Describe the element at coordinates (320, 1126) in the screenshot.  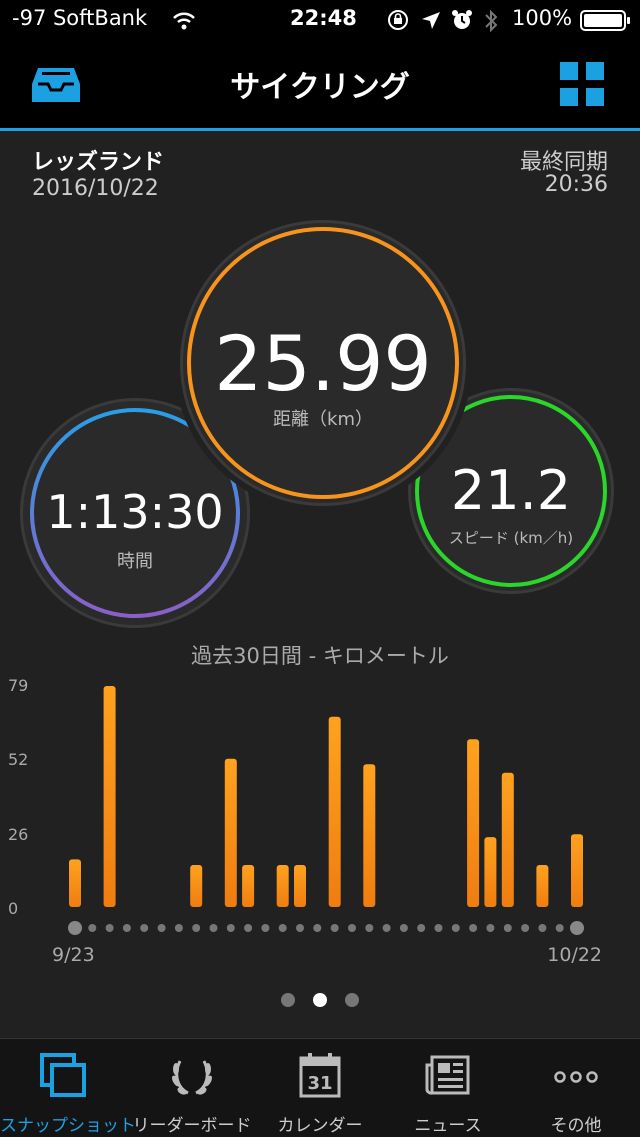
I see `tab-calendar-label: カレンダー` at that location.